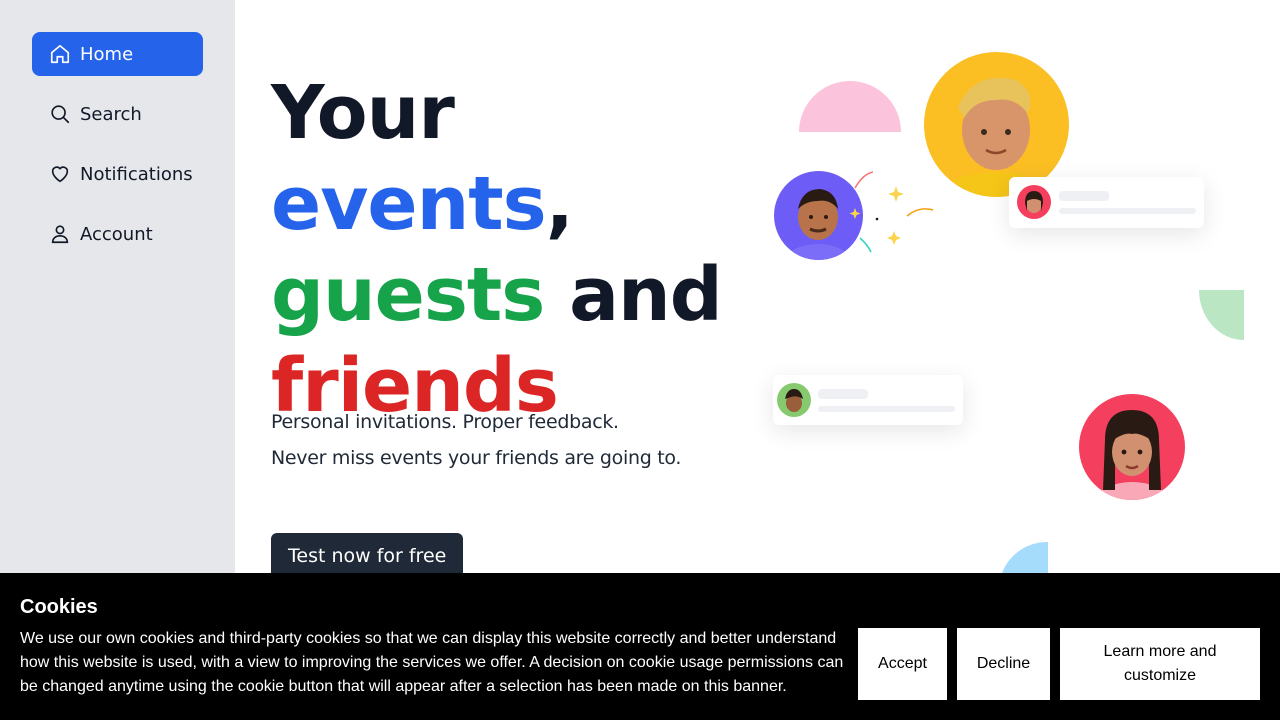 The height and width of the screenshot is (720, 1280). I want to click on home-icon, so click(60, 54).